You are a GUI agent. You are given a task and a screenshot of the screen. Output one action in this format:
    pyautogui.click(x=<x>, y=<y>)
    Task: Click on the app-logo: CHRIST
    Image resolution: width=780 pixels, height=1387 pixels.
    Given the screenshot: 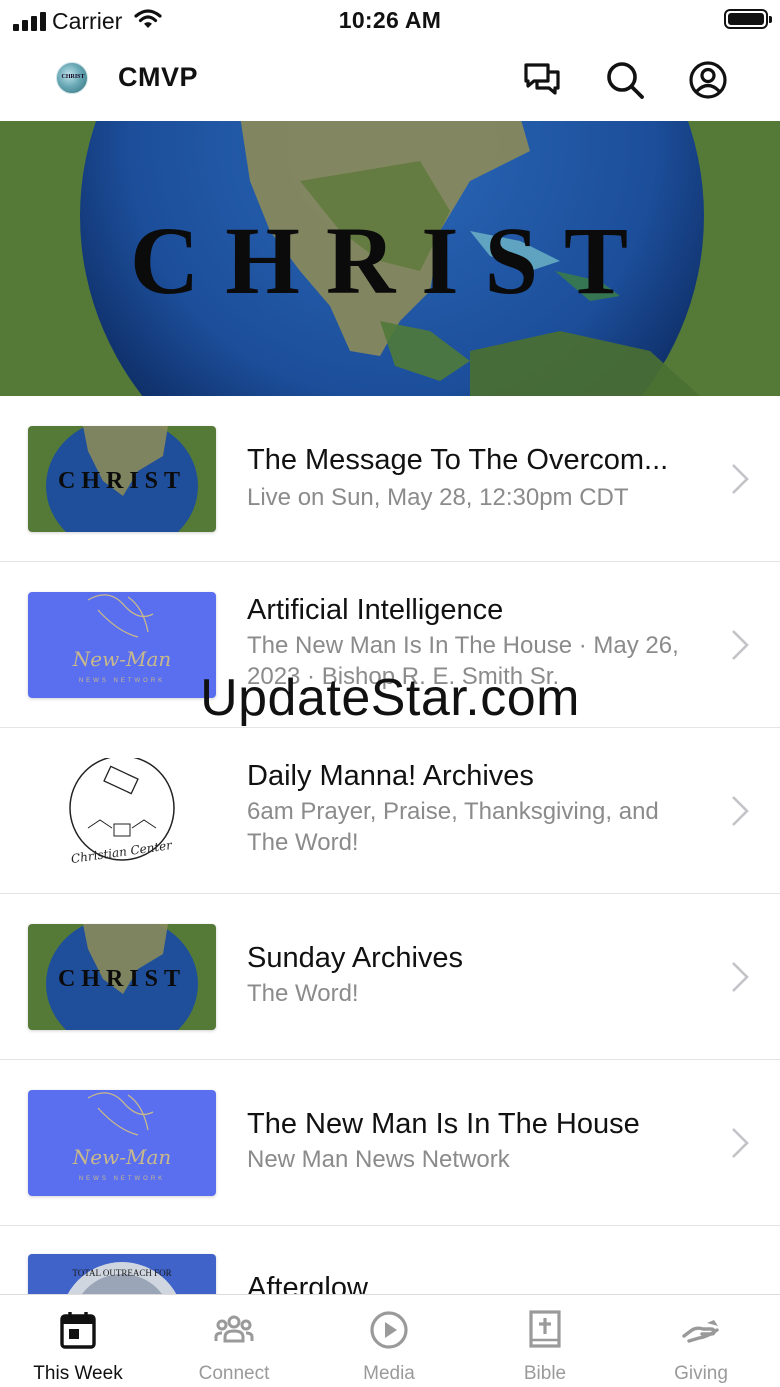 What is the action you would take?
    pyautogui.click(x=72, y=78)
    